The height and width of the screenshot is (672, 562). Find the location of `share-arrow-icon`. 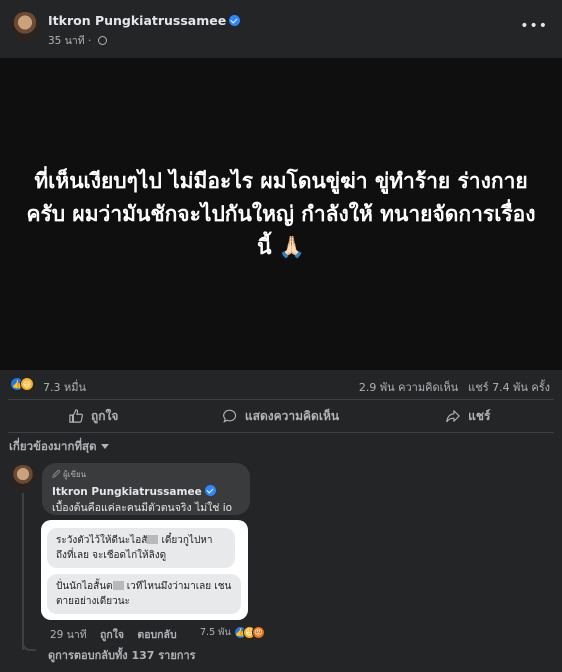

share-arrow-icon is located at coordinates (453, 416).